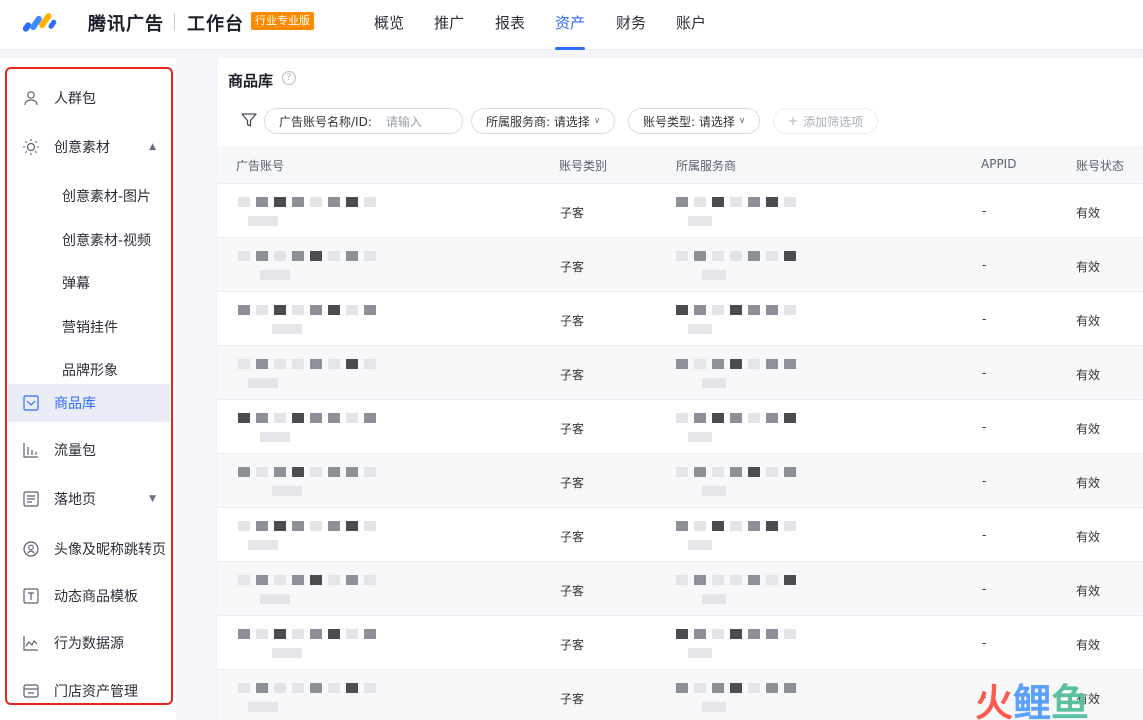 The height and width of the screenshot is (720, 1143). What do you see at coordinates (89, 596) in the screenshot?
I see `sidebar-item-dynamic-template: 动态商品模板` at bounding box center [89, 596].